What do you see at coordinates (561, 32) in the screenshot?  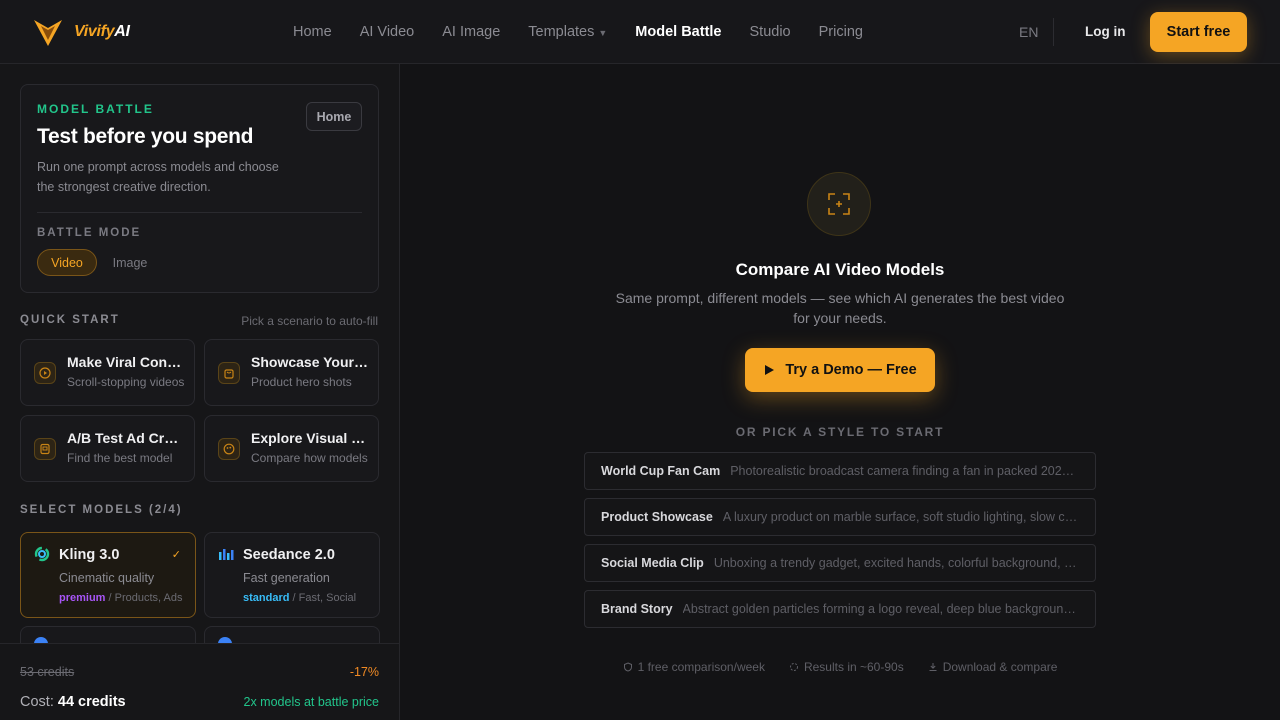 I see `nav-templates-label: Templates` at bounding box center [561, 32].